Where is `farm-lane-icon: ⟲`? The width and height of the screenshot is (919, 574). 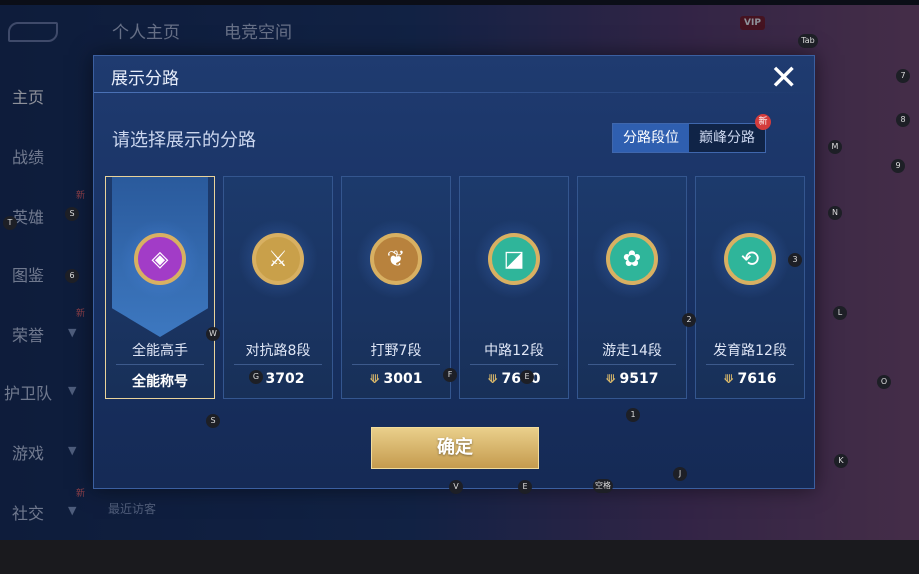
farm-lane-icon: ⟲ is located at coordinates (750, 259).